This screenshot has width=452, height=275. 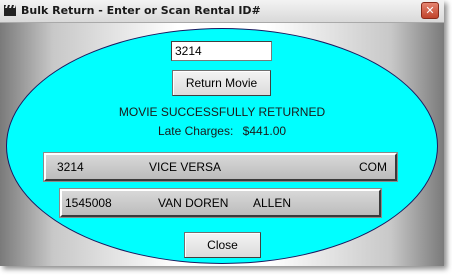 What do you see at coordinates (195, 131) in the screenshot?
I see `late-charges-label: Late Charges:` at bounding box center [195, 131].